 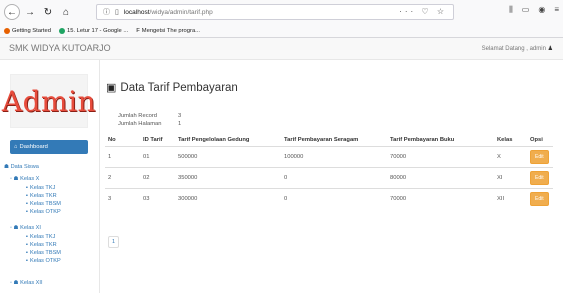 What do you see at coordinates (510, 140) in the screenshot?
I see `col-kelas: Kelas` at bounding box center [510, 140].